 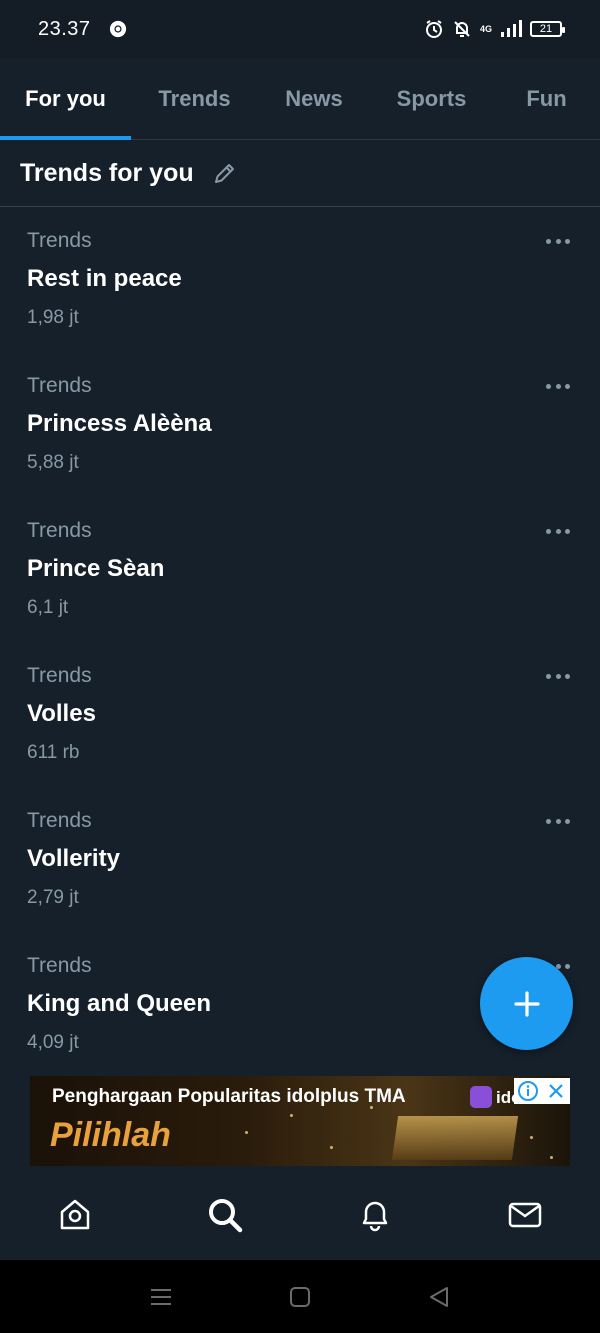 I want to click on battery-icon: 21, so click(x=547, y=29).